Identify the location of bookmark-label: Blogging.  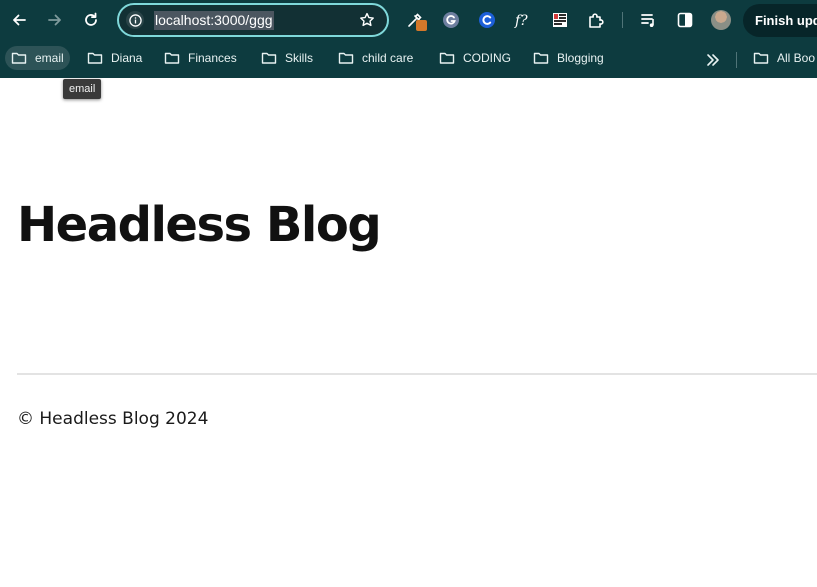
(580, 58).